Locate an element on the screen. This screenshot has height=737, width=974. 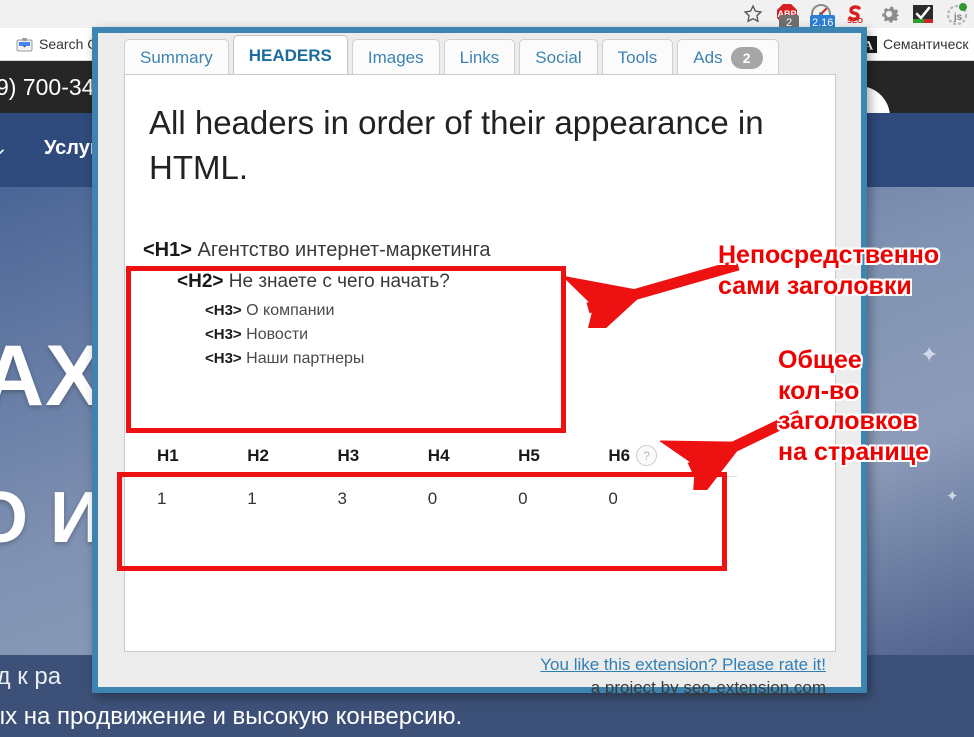
tab-headers: HEADERS is located at coordinates (290, 55).